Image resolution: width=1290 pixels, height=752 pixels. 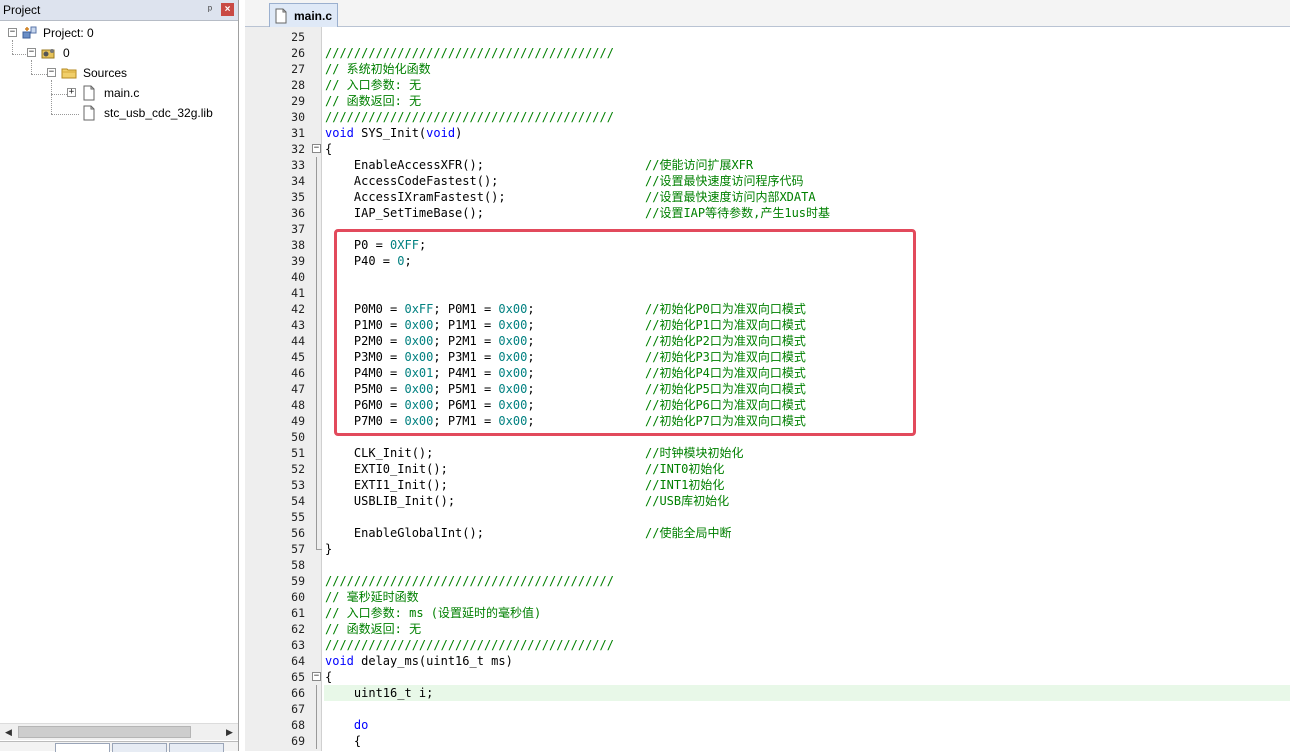 I want to click on close-icon: ×, so click(x=227, y=9).